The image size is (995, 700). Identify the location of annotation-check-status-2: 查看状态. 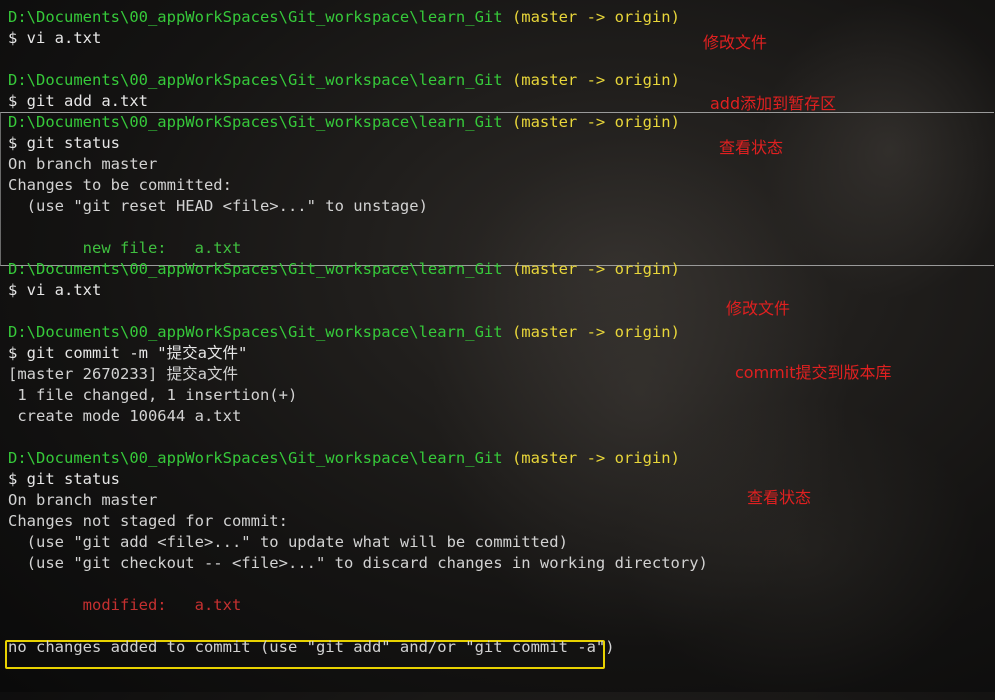
(779, 497).